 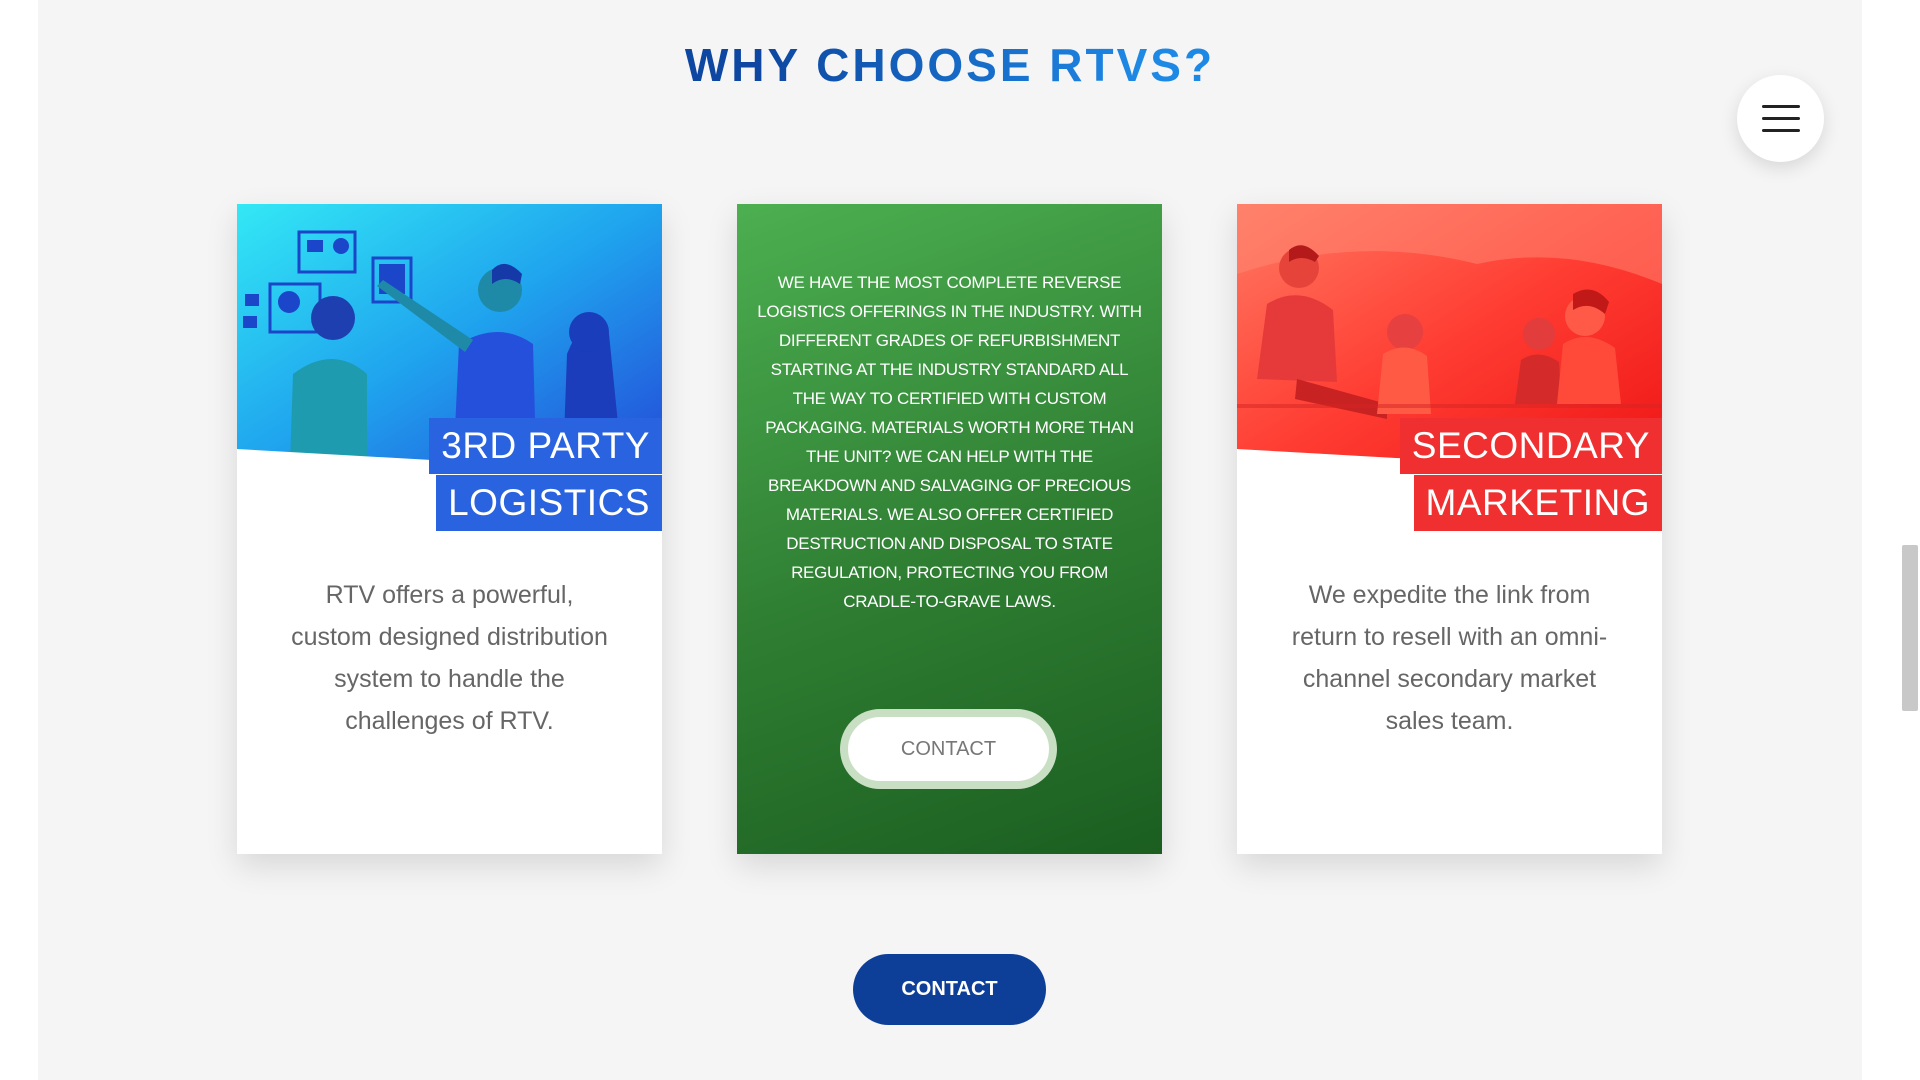 What do you see at coordinates (1530, 446) in the screenshot?
I see `card-tag-line1: SECONDARY` at bounding box center [1530, 446].